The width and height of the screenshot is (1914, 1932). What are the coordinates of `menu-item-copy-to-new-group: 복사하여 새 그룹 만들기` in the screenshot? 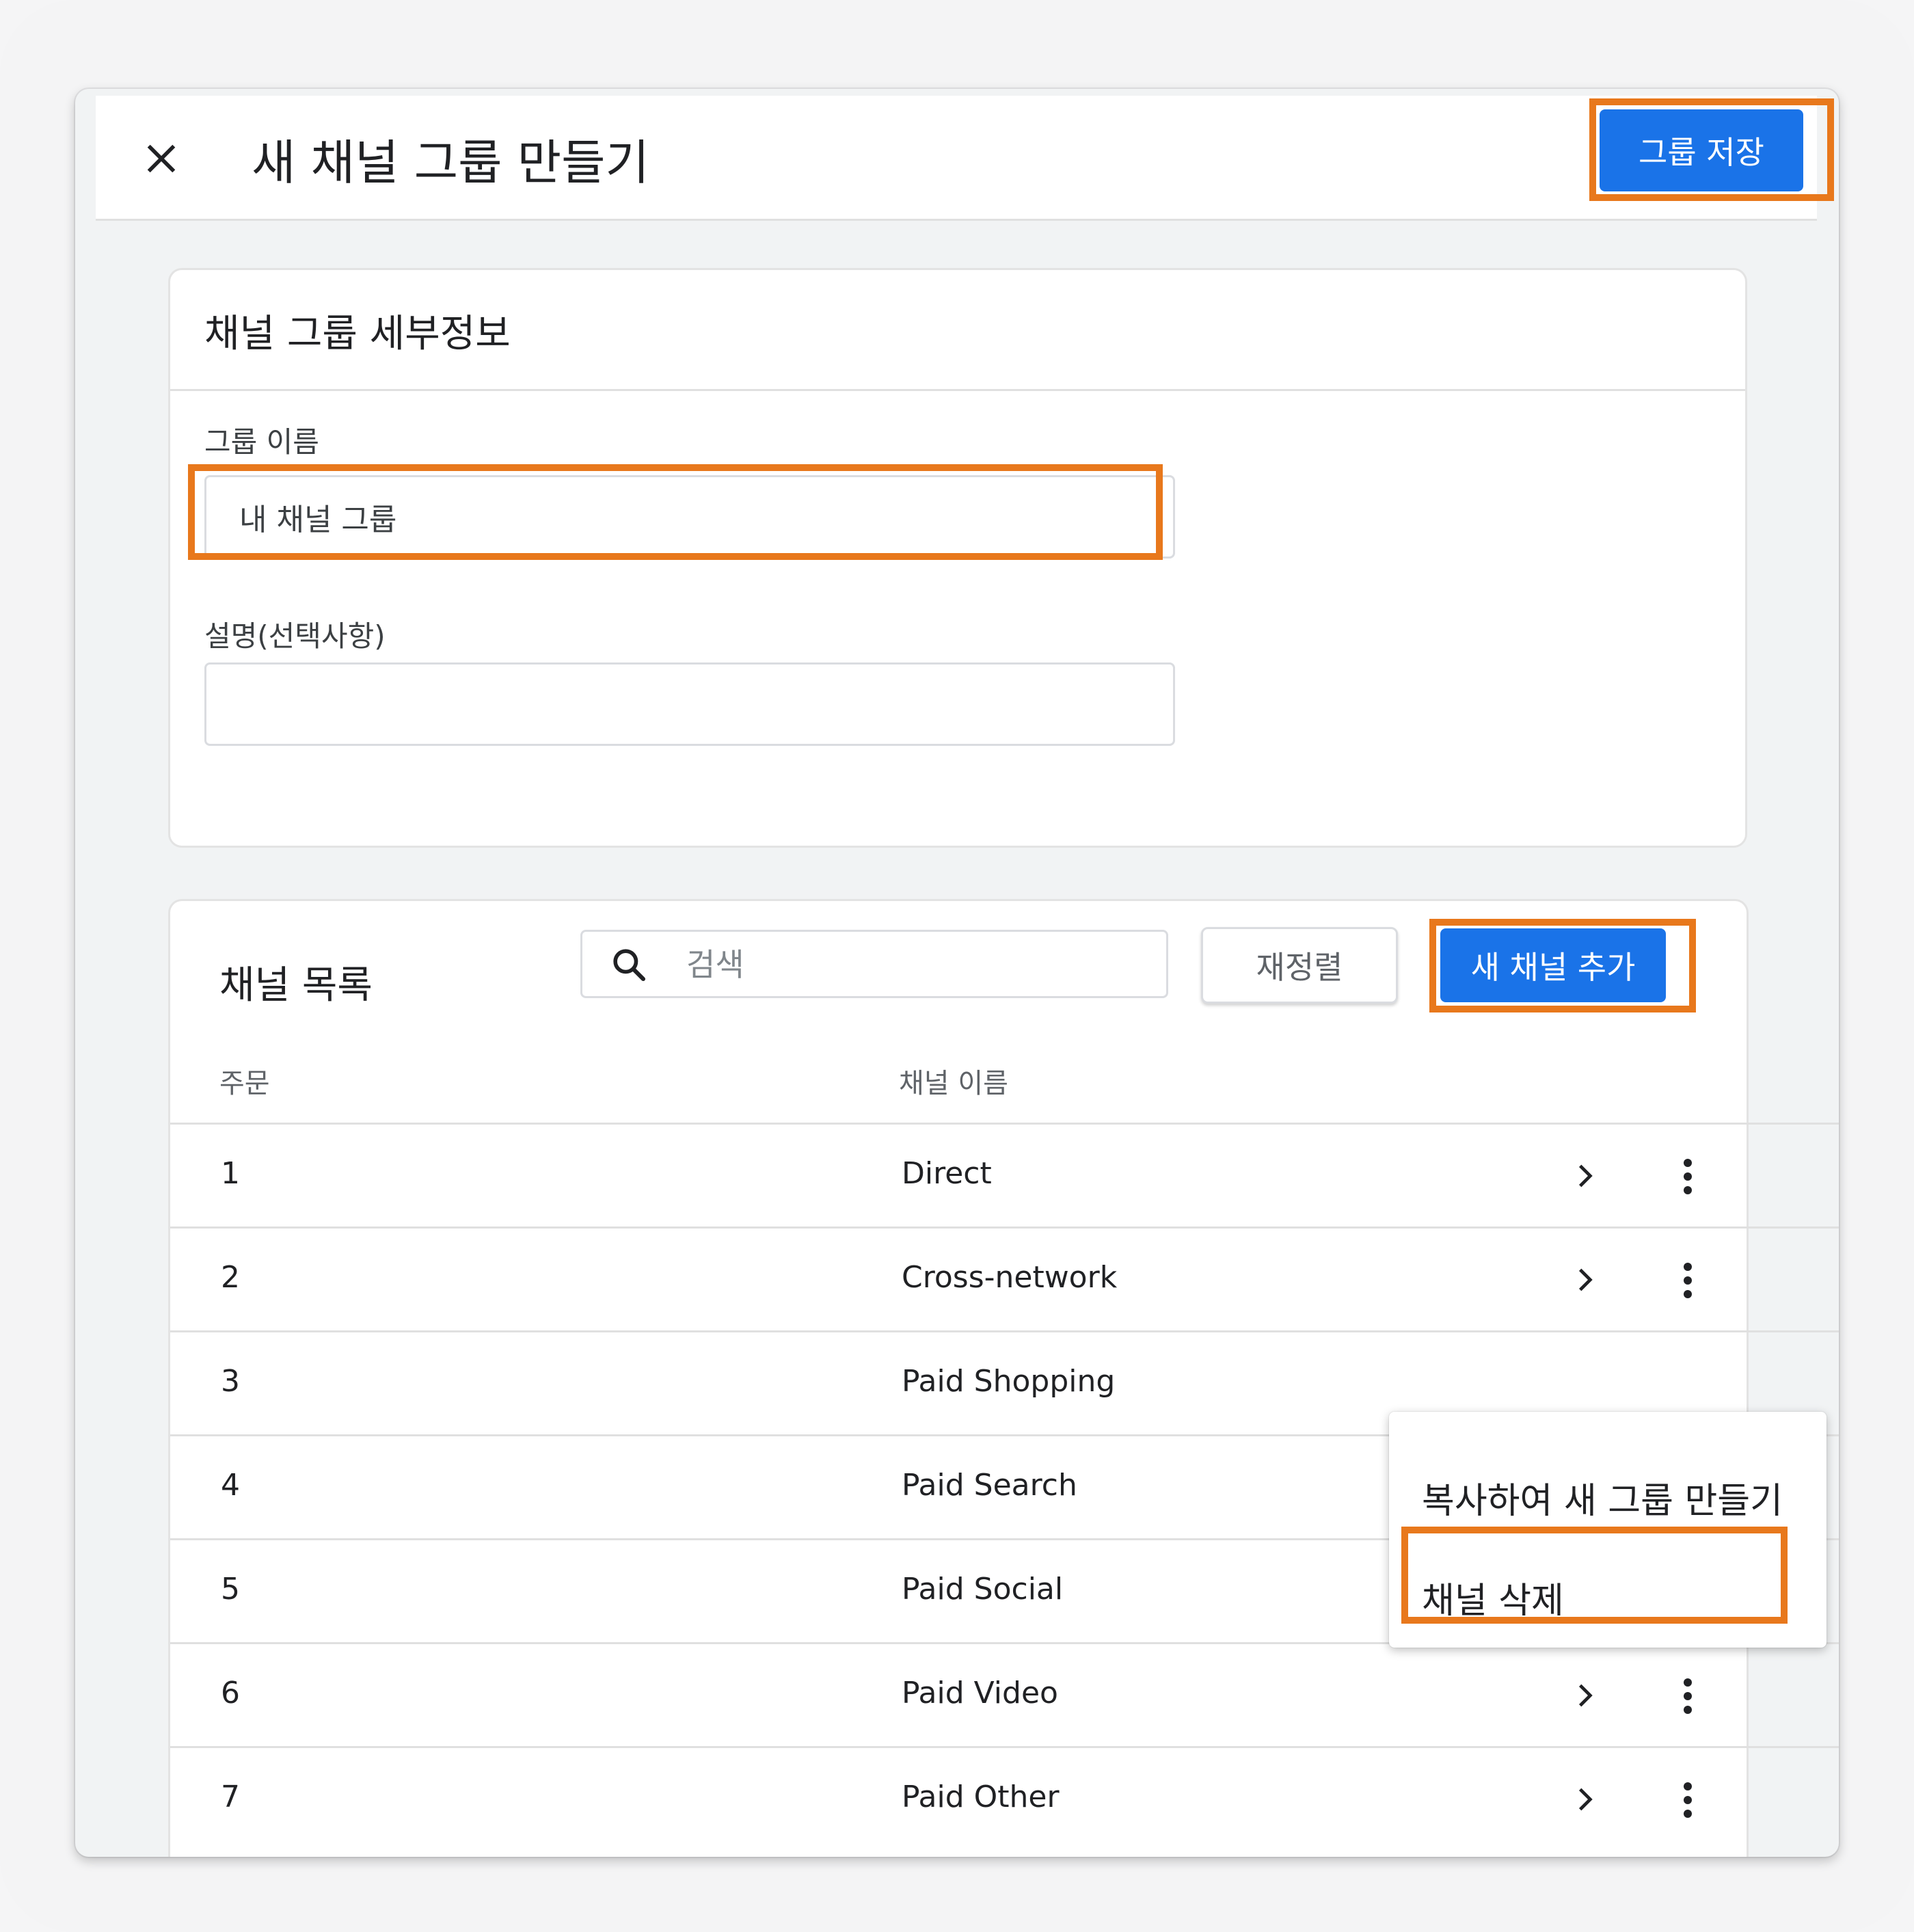 It's located at (1608, 1491).